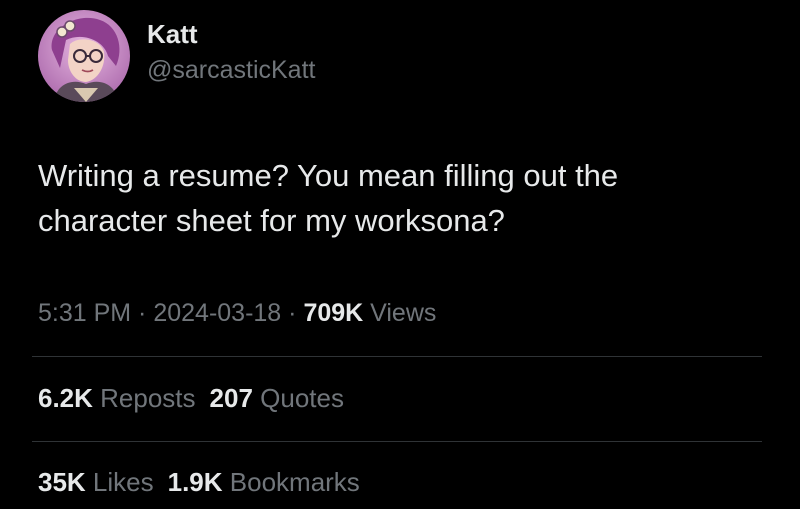  What do you see at coordinates (231, 398) in the screenshot?
I see `quotes-count: 207` at bounding box center [231, 398].